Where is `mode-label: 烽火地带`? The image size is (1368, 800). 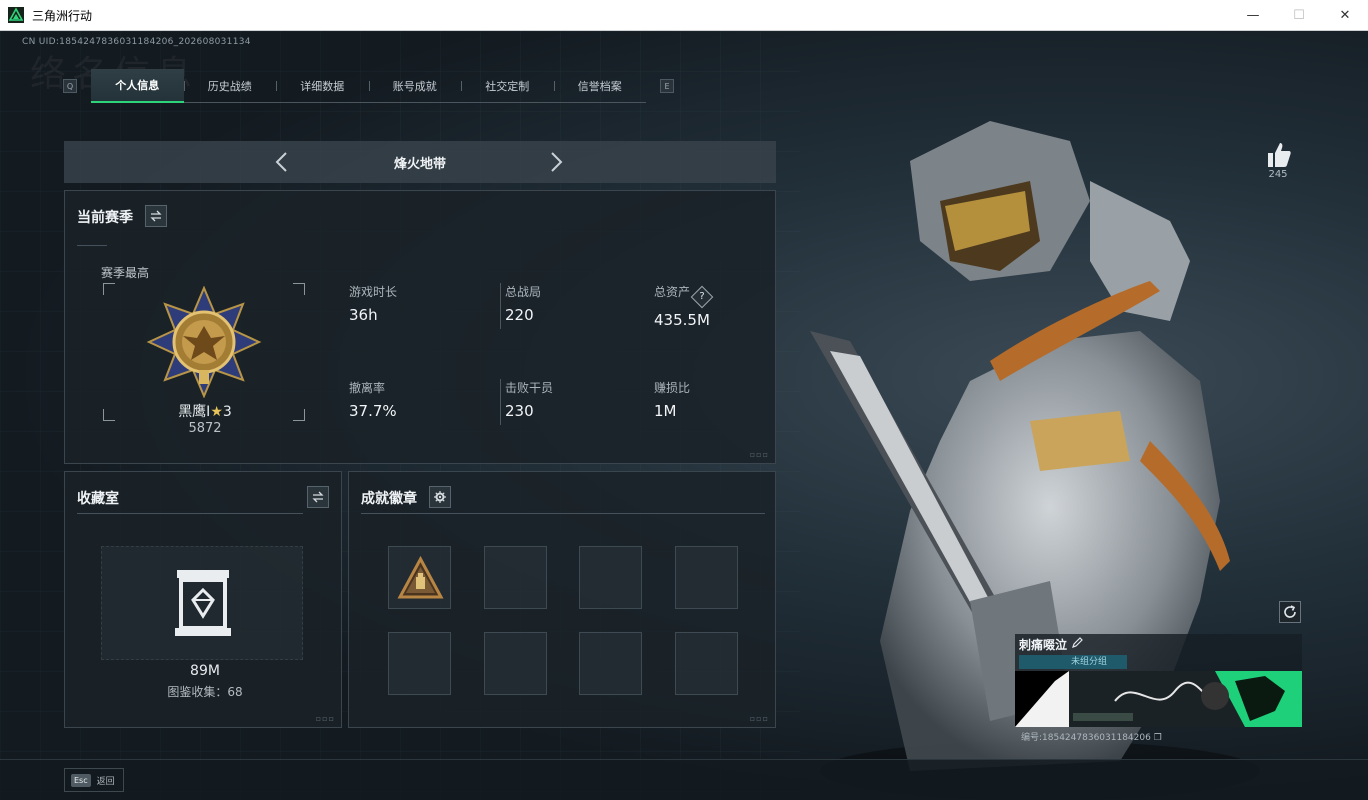 mode-label: 烽火地带 is located at coordinates (419, 164).